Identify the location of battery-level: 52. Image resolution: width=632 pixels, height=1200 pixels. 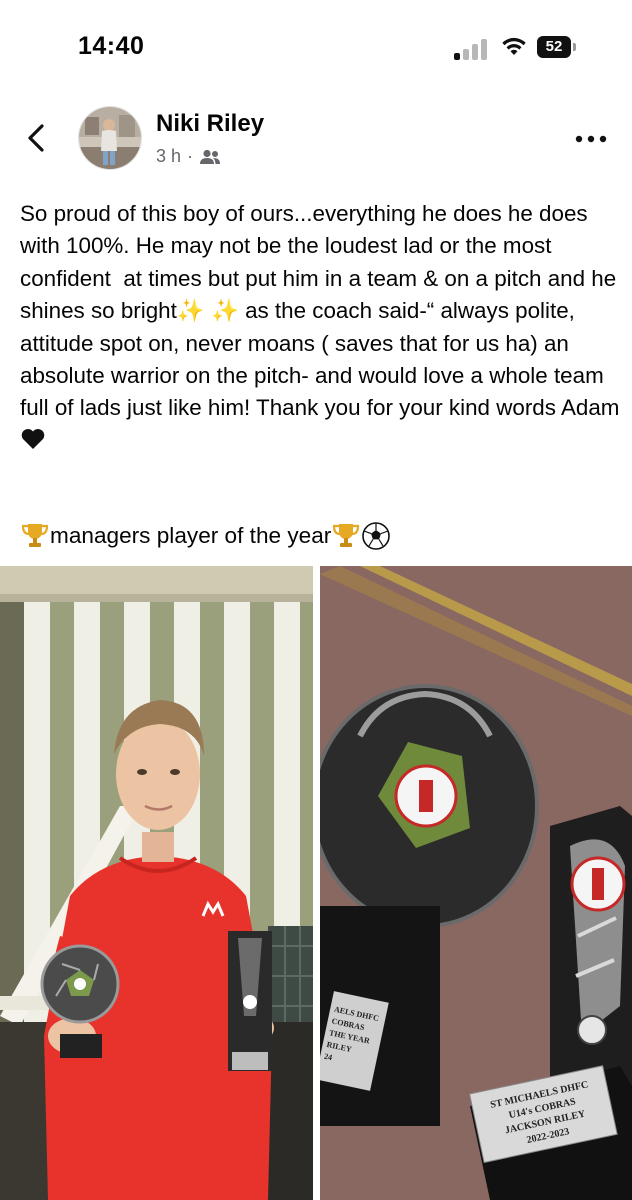
(554, 46).